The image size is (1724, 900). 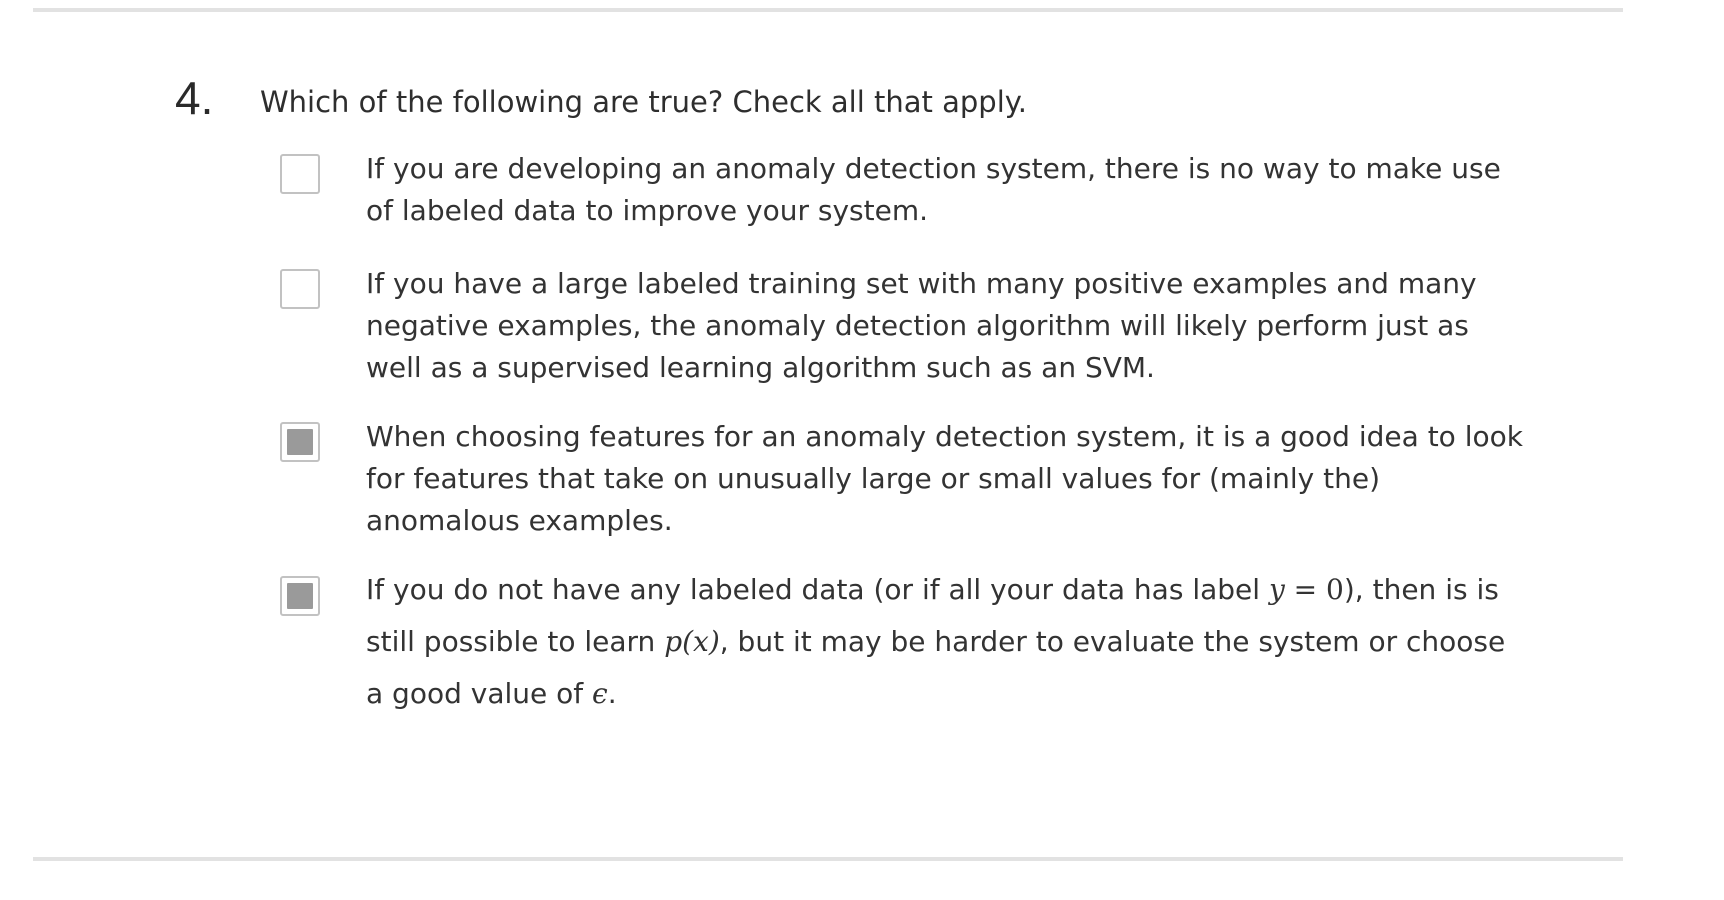 I want to click on math-variable-y: y, so click(x=1276, y=589).